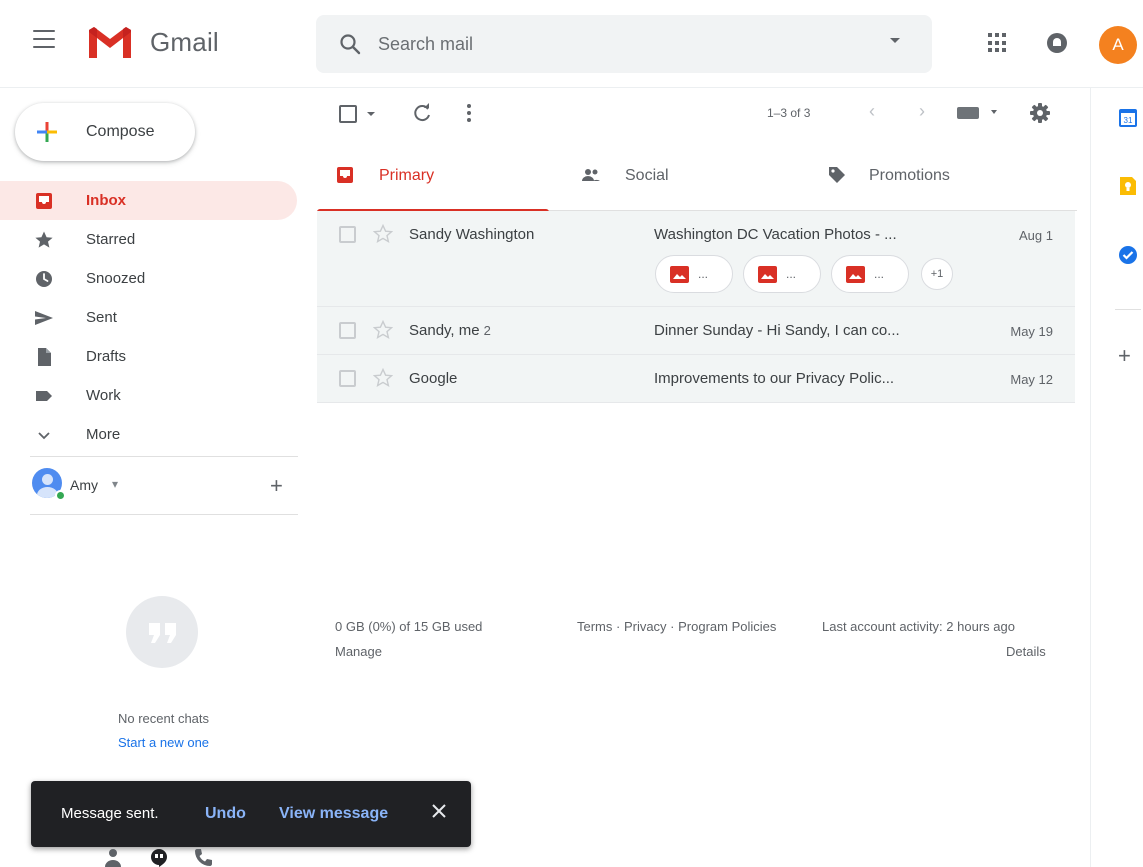 The height and width of the screenshot is (867, 1143). I want to click on settings-gear-icon, so click(1040, 113).